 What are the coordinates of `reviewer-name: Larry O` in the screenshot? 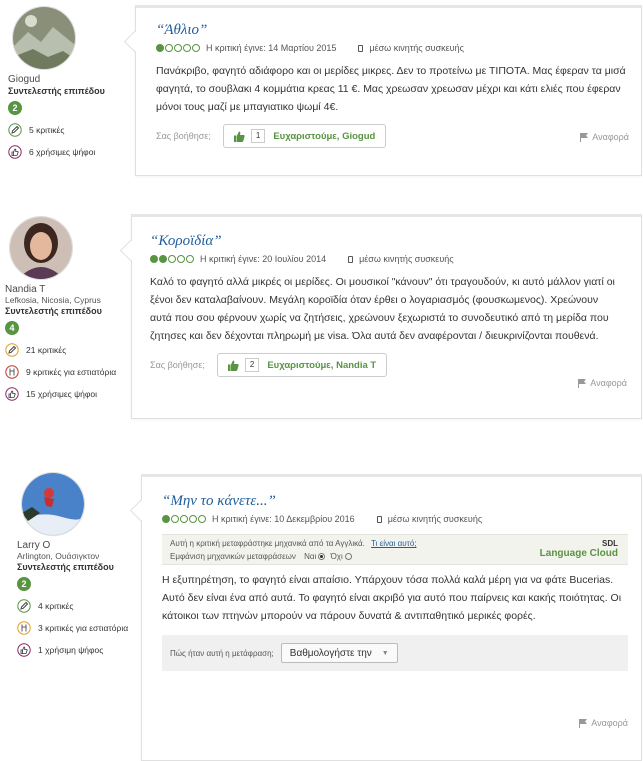 It's located at (81, 545).